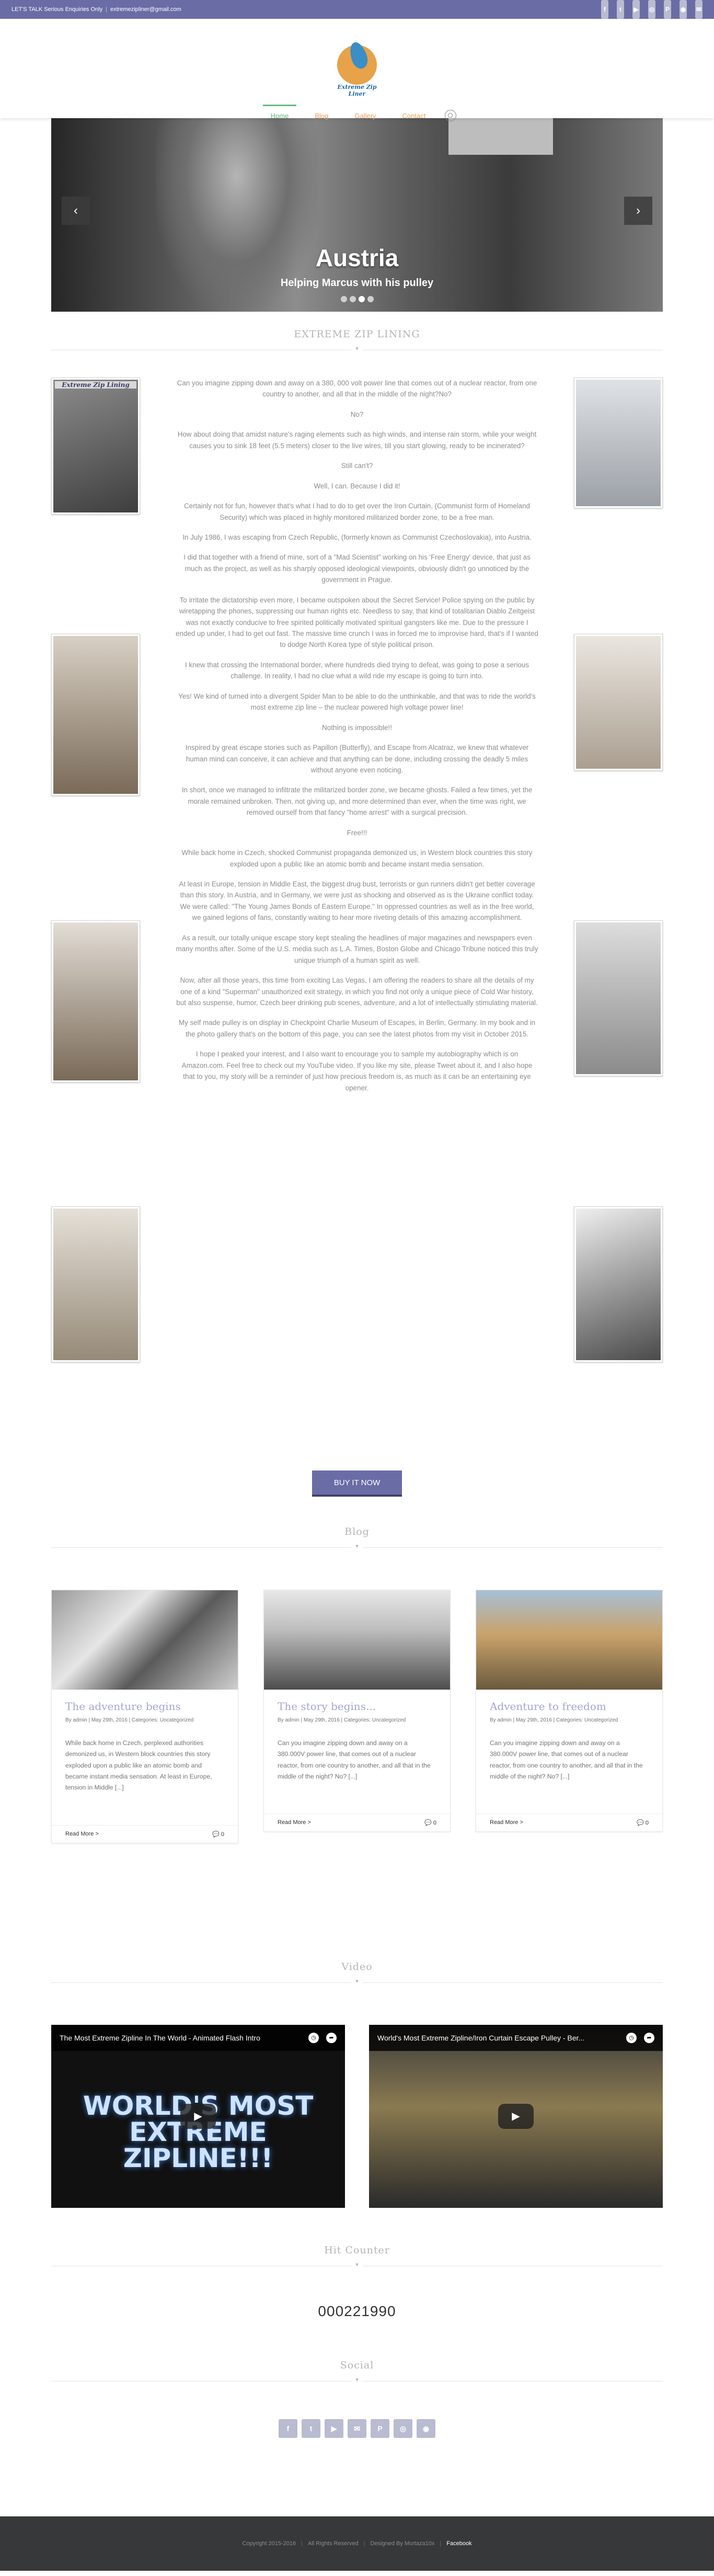 The image size is (714, 2576). I want to click on footer-designer: Designed By Murtaza10x, so click(403, 2544).